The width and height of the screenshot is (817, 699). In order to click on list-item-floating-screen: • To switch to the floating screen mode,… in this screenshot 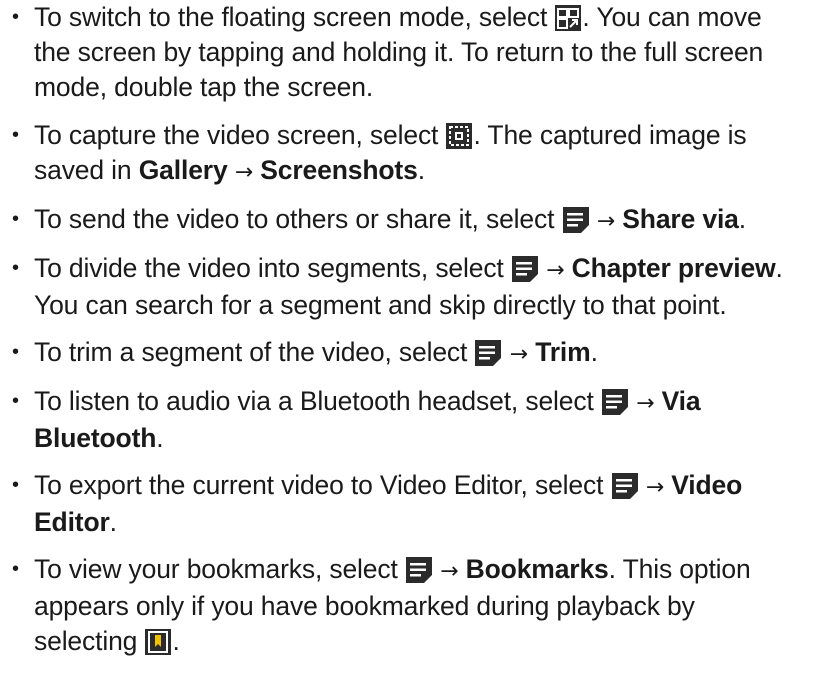, I will do `click(388, 52)`.